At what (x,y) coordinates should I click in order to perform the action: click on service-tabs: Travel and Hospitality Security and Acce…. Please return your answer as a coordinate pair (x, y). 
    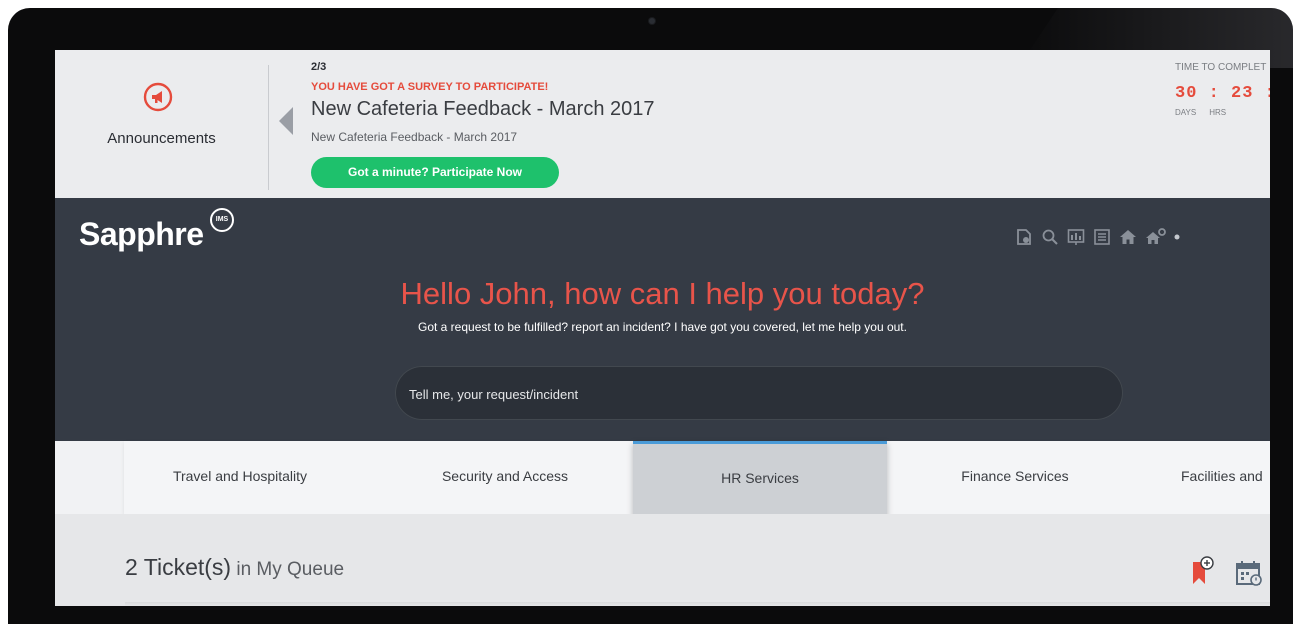
    Looking at the image, I should click on (662, 479).